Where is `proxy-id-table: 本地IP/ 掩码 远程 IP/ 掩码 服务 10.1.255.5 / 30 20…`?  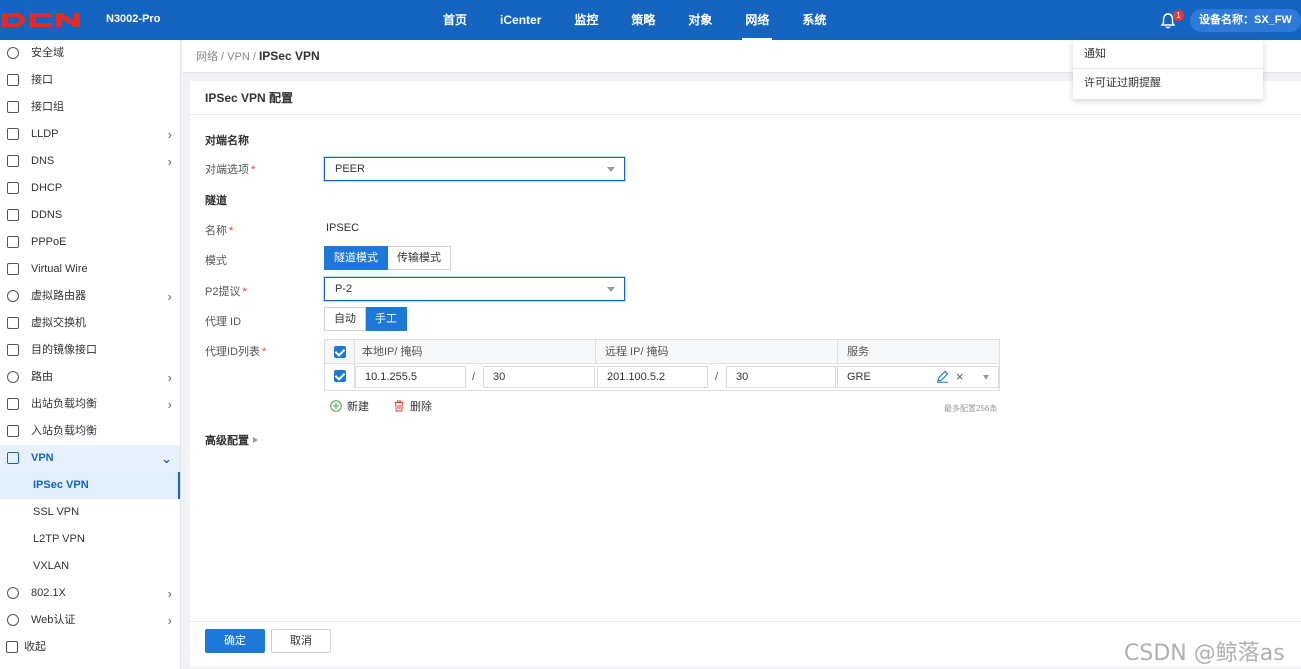 proxy-id-table: 本地IP/ 掩码 远程 IP/ 掩码 服务 10.1.255.5 / 30 20… is located at coordinates (662, 365).